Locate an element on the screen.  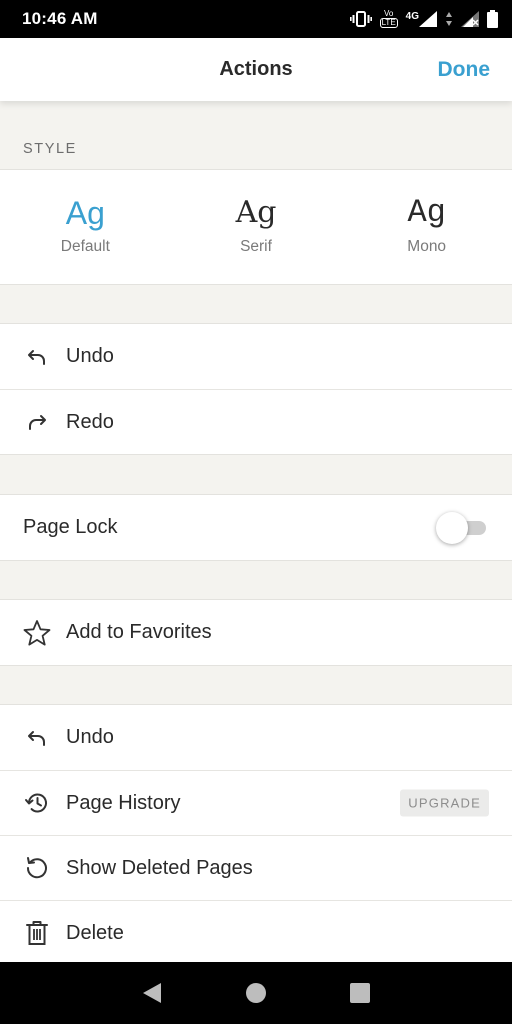
style-section-label: STYLE is located at coordinates (50, 149).